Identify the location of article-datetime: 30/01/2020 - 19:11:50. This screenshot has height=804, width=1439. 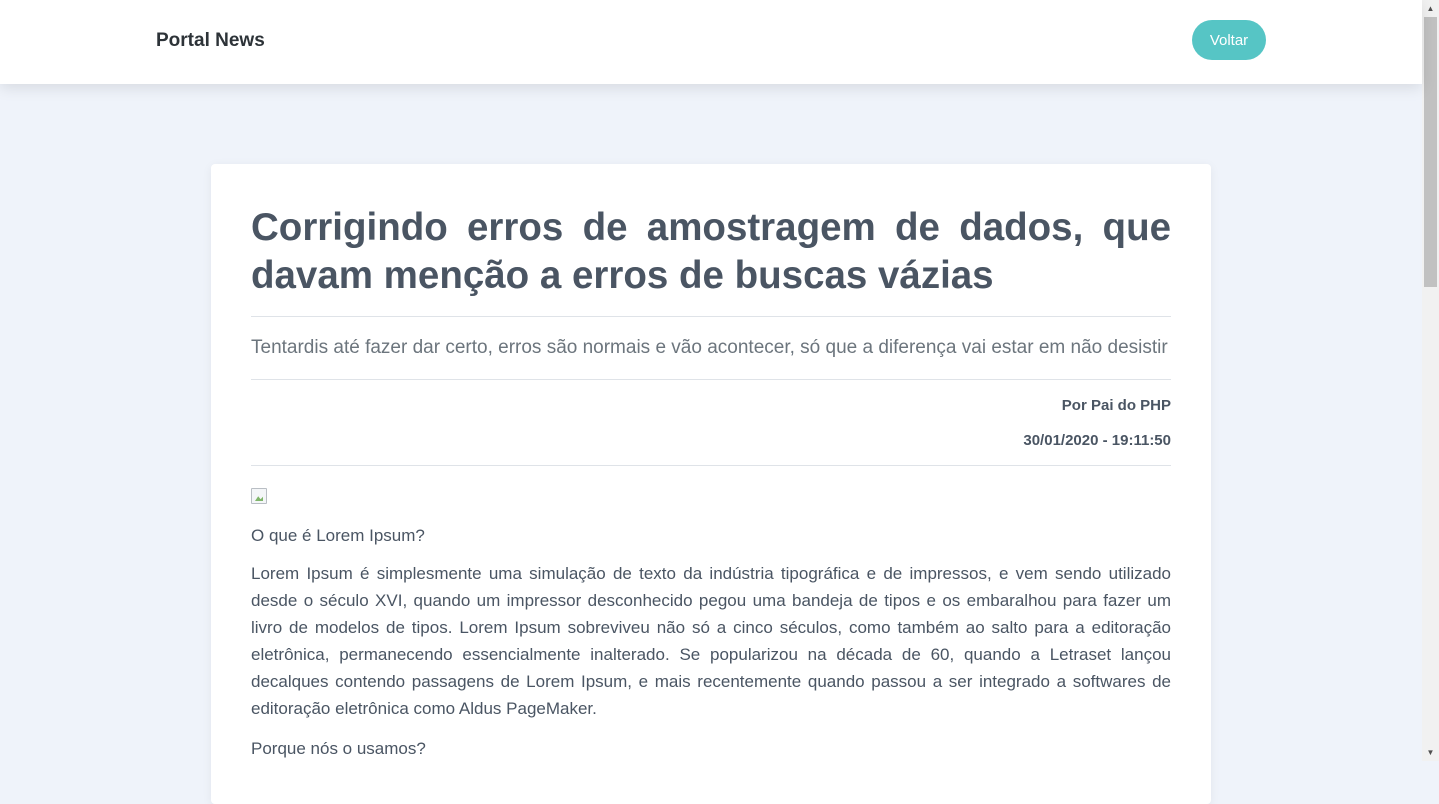
(1097, 440).